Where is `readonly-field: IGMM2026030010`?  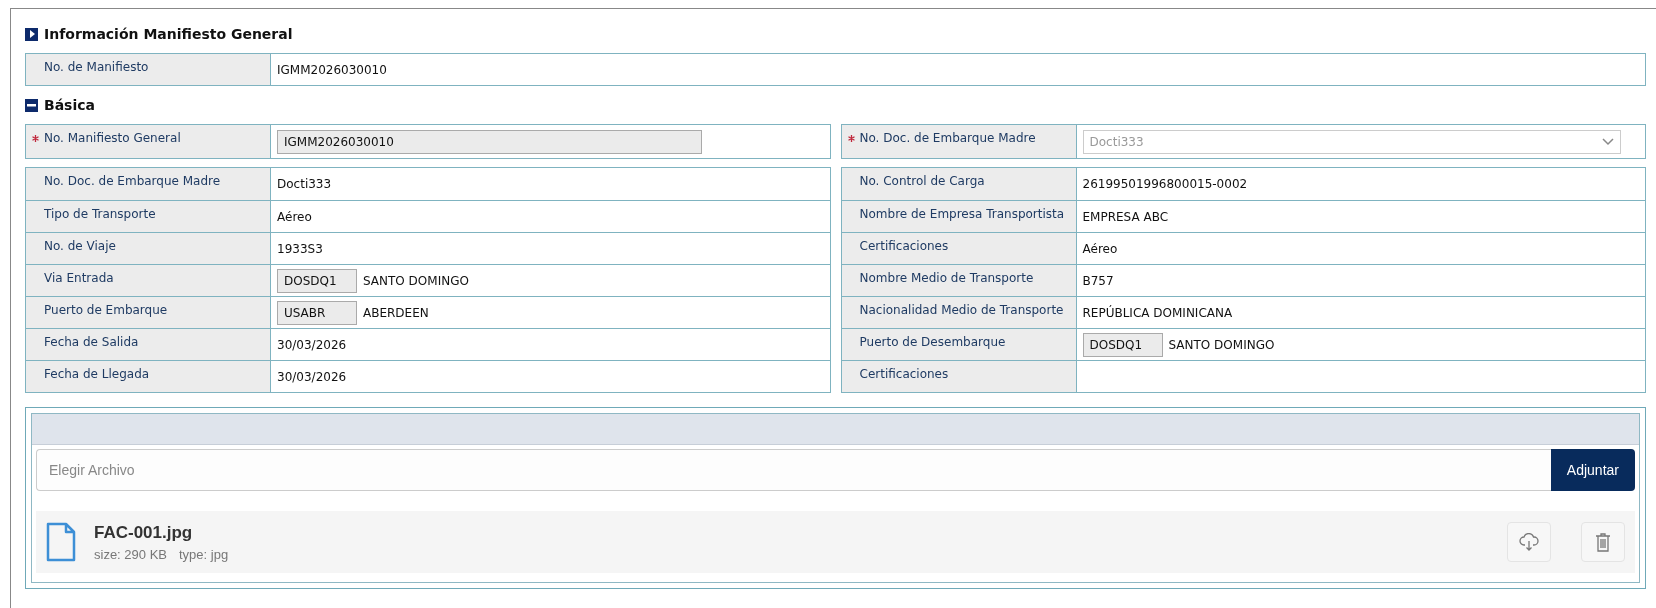 readonly-field: IGMM2026030010 is located at coordinates (489, 141).